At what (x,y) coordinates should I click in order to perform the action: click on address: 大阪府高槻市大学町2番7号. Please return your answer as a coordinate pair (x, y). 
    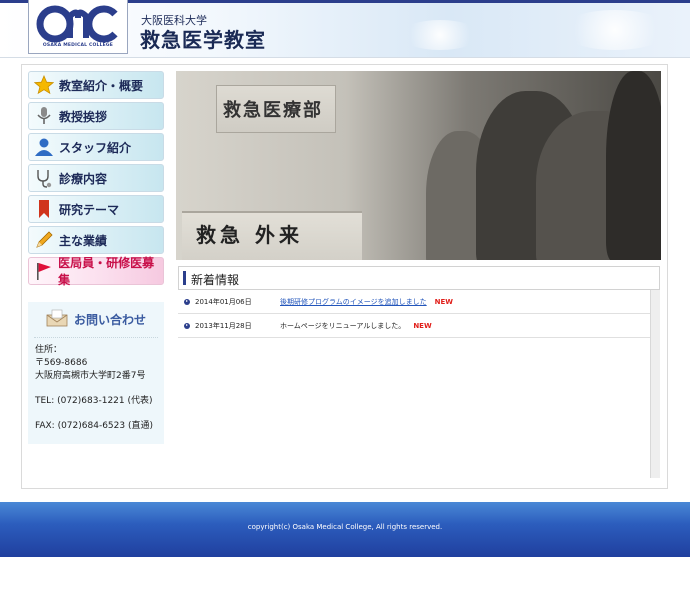
    Looking at the image, I should click on (90, 376).